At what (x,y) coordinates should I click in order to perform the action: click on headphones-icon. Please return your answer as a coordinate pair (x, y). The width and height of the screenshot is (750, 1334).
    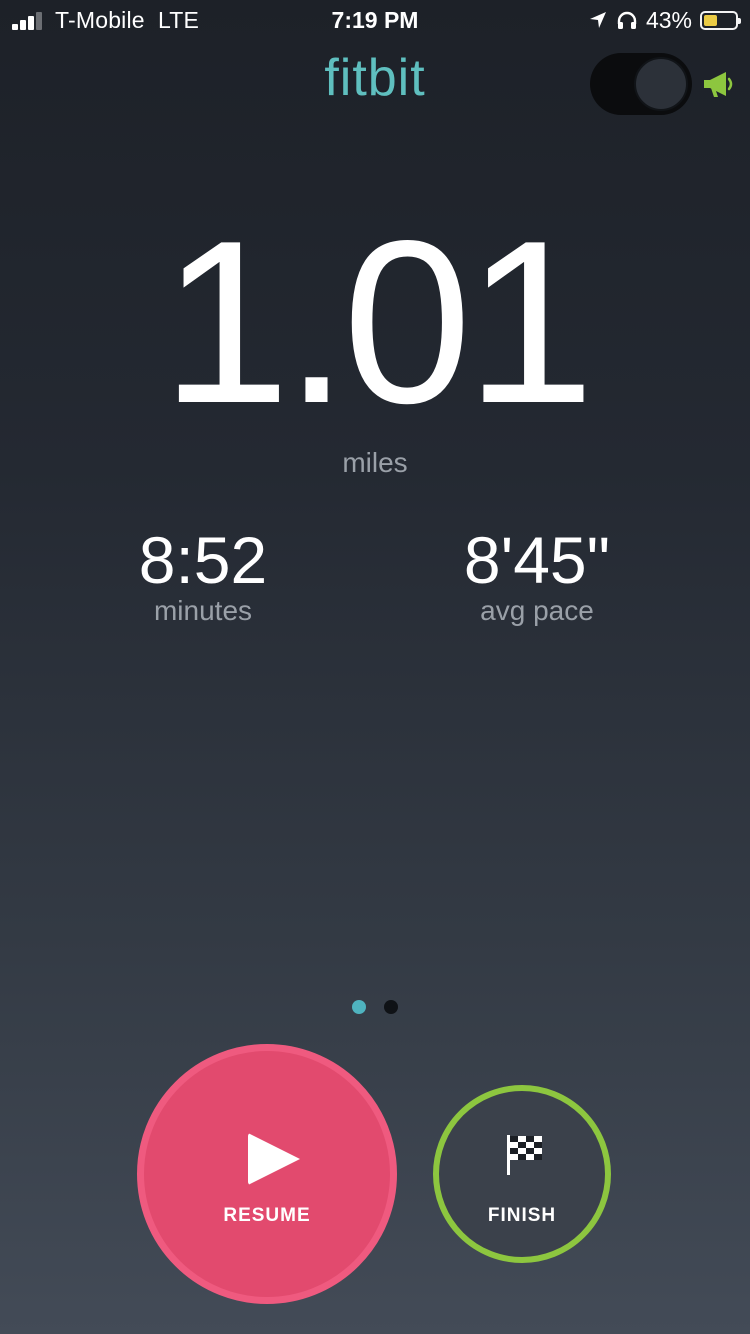
    Looking at the image, I should click on (627, 20).